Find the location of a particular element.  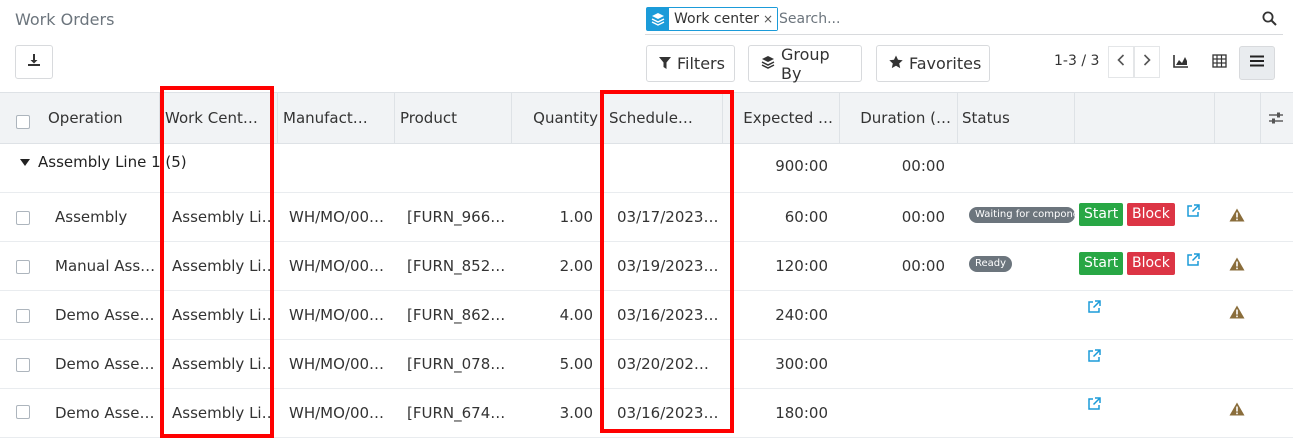

cell-quantity: 2.00 is located at coordinates (576, 266).